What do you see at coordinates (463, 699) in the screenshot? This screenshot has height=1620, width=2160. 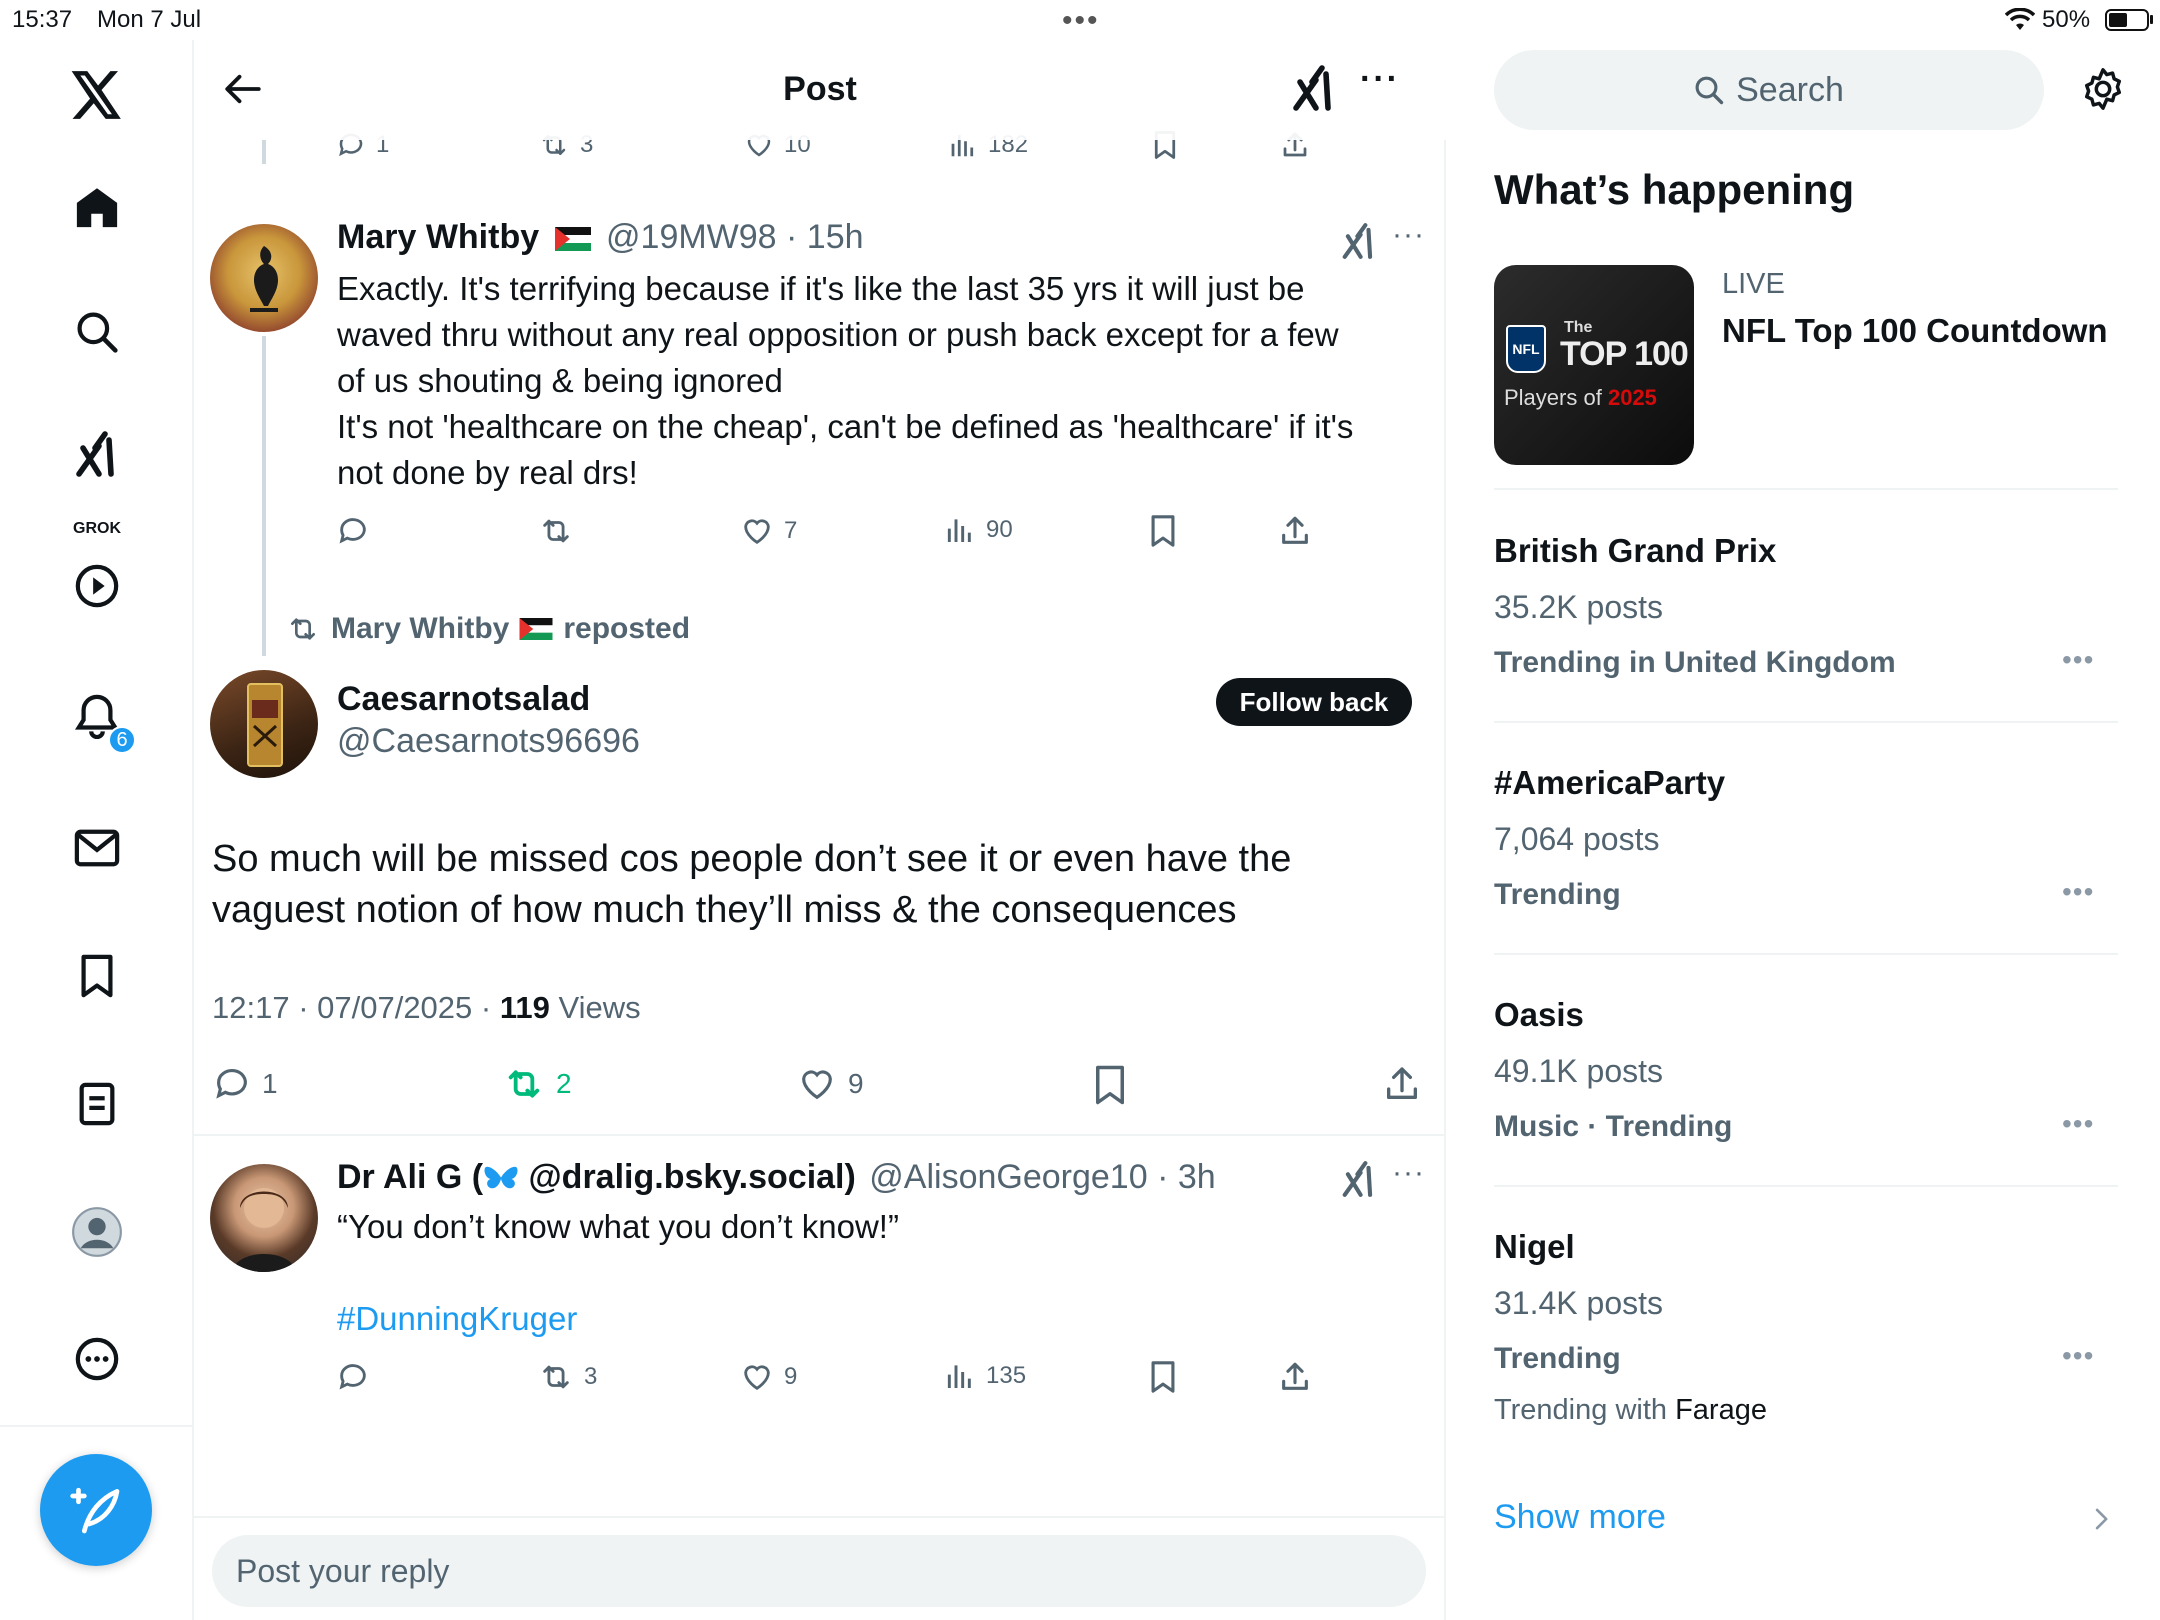 I see `author-name: Caesarnotsalad` at bounding box center [463, 699].